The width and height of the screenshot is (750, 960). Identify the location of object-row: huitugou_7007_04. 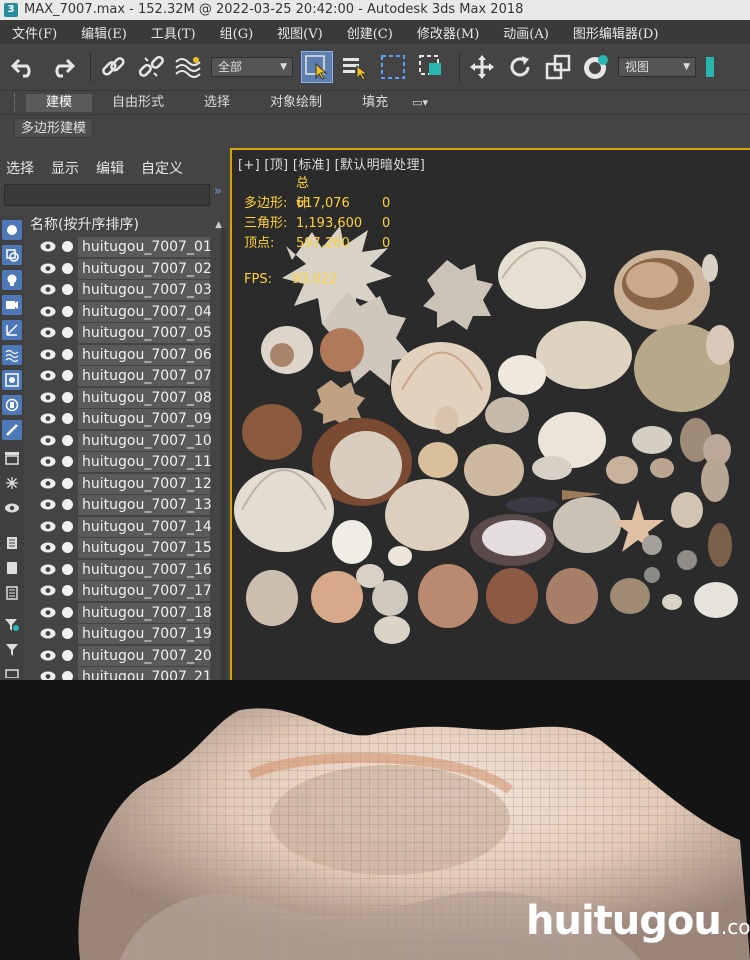
(127, 312).